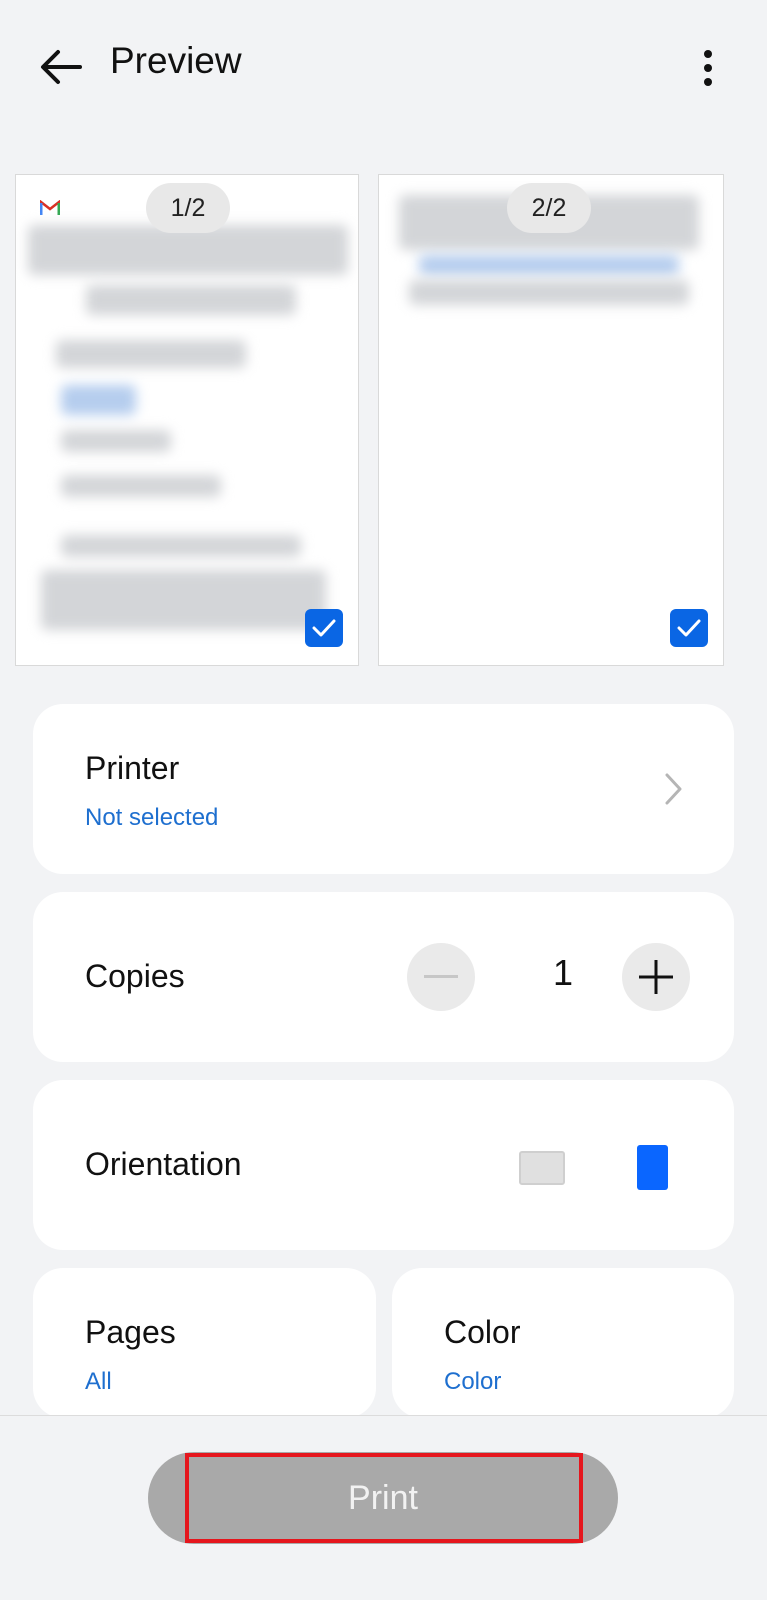  Describe the element at coordinates (551, 420) in the screenshot. I see `preview-page-2: 2/2` at that location.